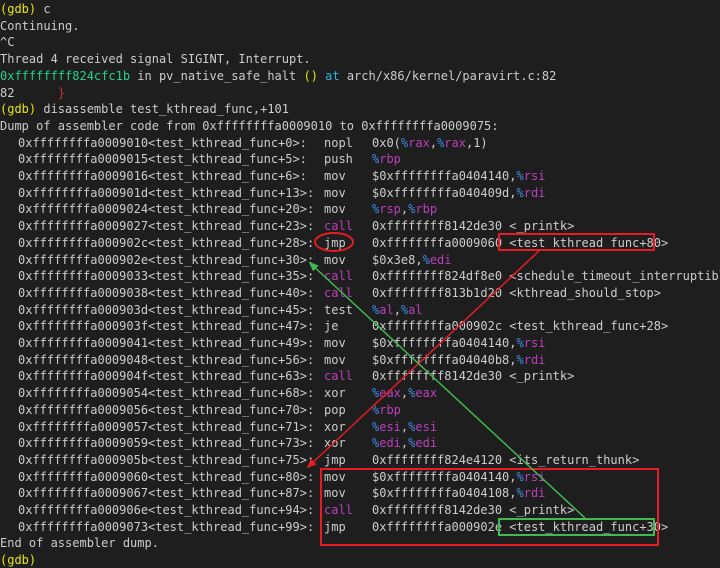 Image resolution: width=720 pixels, height=568 pixels. Describe the element at coordinates (83, 493) in the screenshot. I see `asm-address: 0xffffffffa0009067` at that location.